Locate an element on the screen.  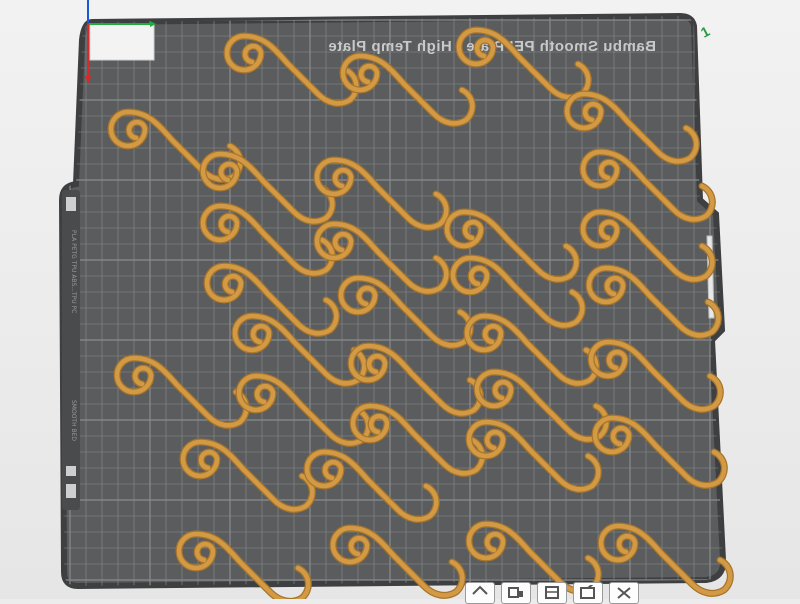
home-view-button is located at coordinates (480, 593).